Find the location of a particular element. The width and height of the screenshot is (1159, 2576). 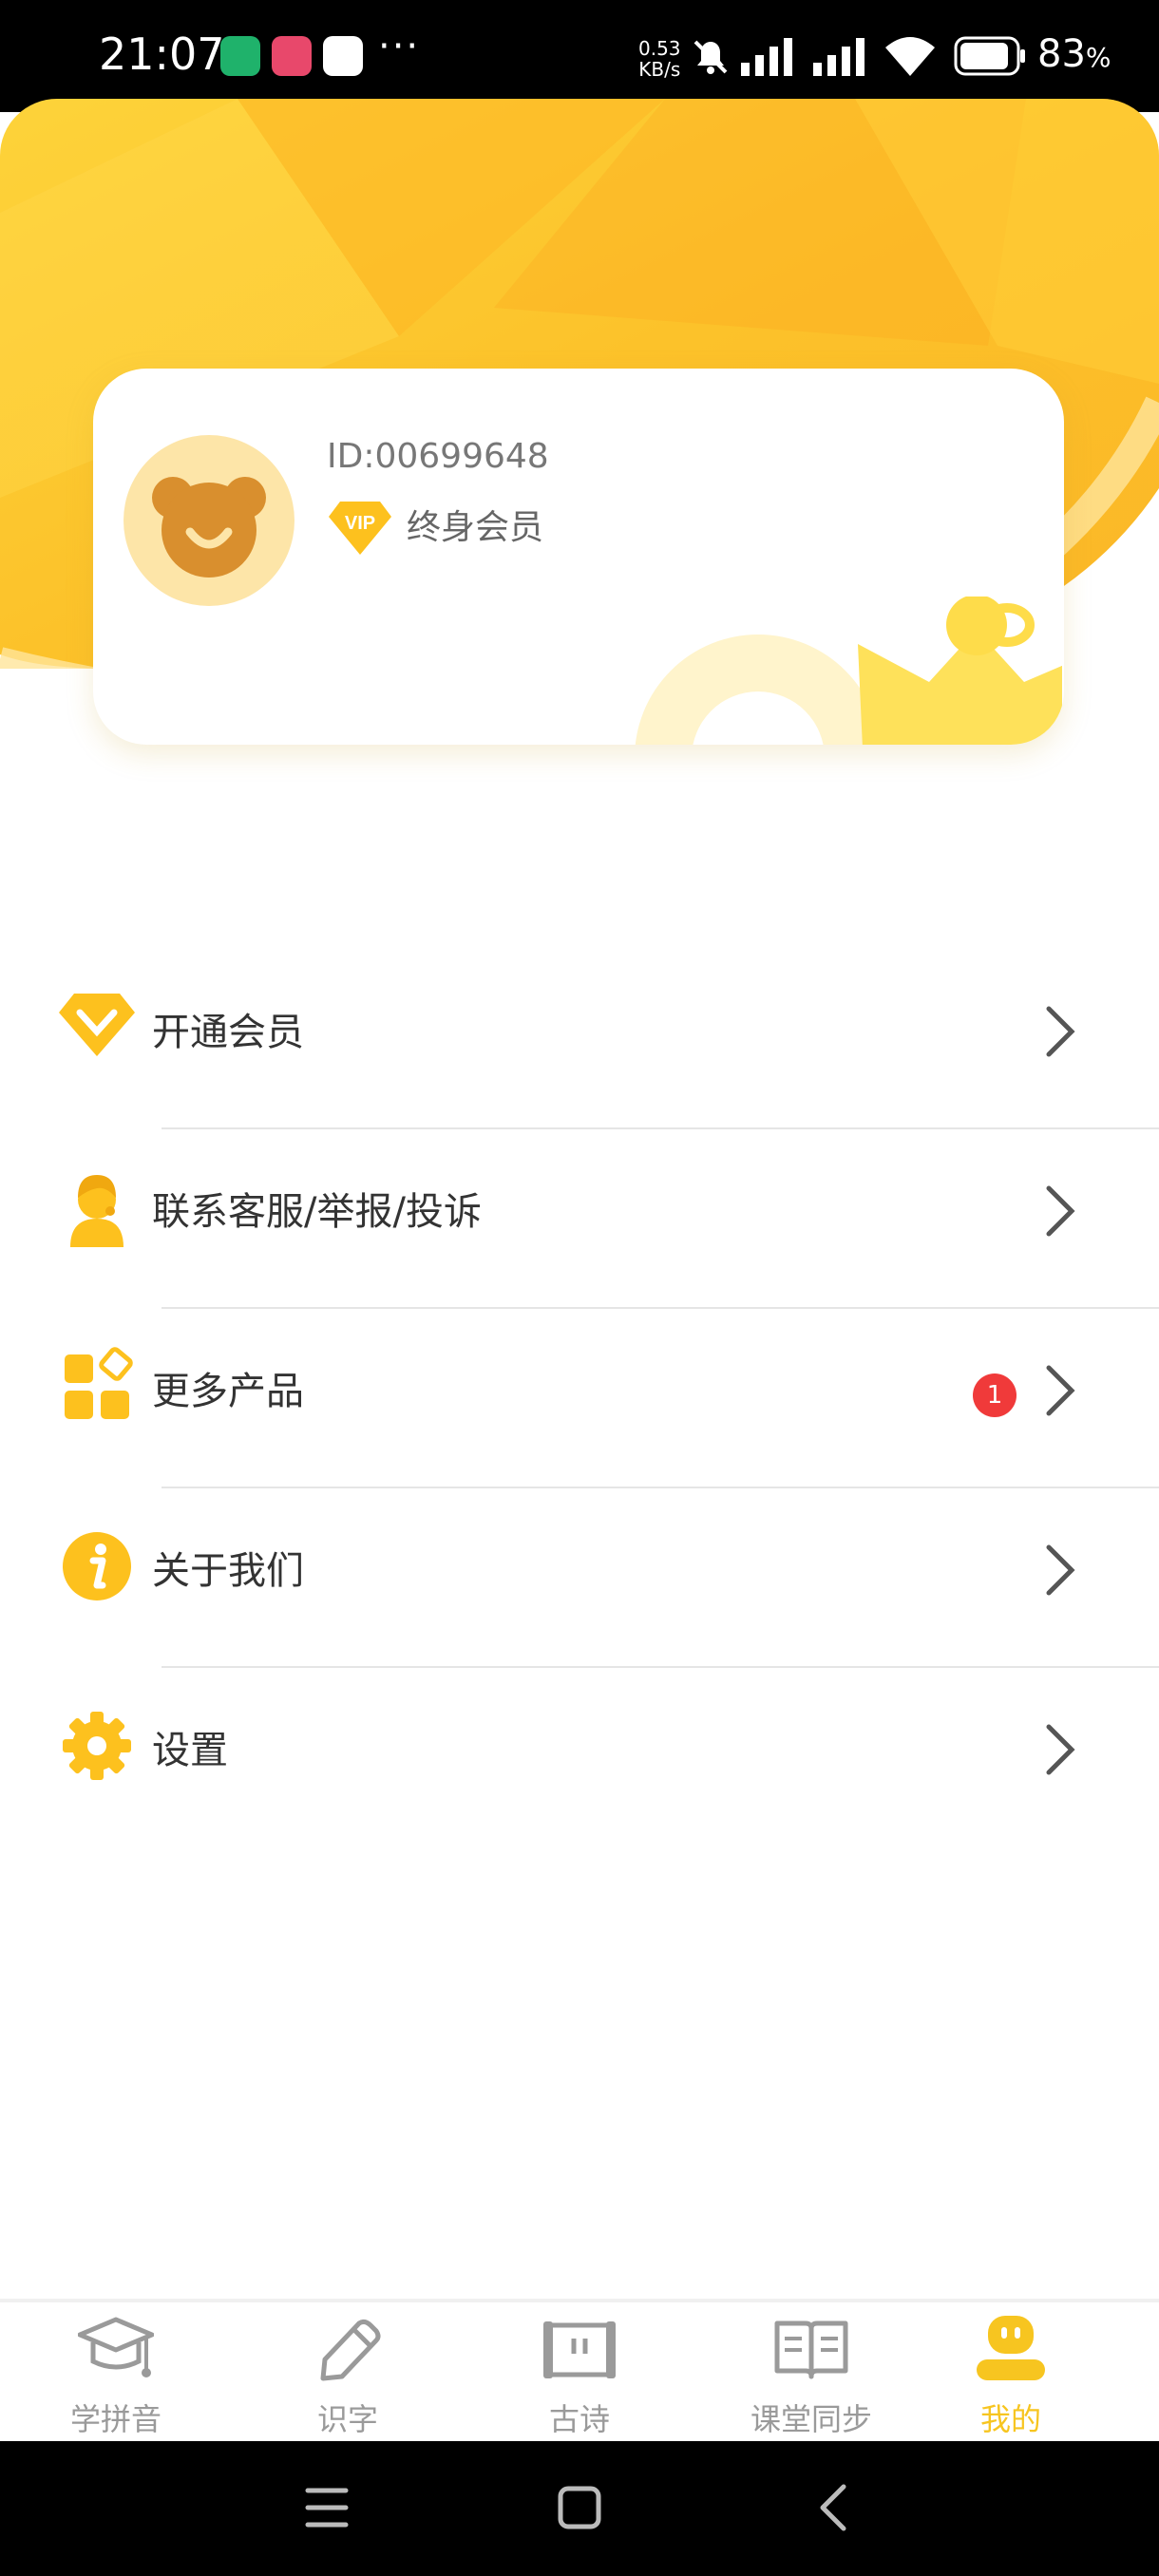

bottom-nav: 学拼音 识字 古诗 课堂同步 我的 is located at coordinates (579, 2370).